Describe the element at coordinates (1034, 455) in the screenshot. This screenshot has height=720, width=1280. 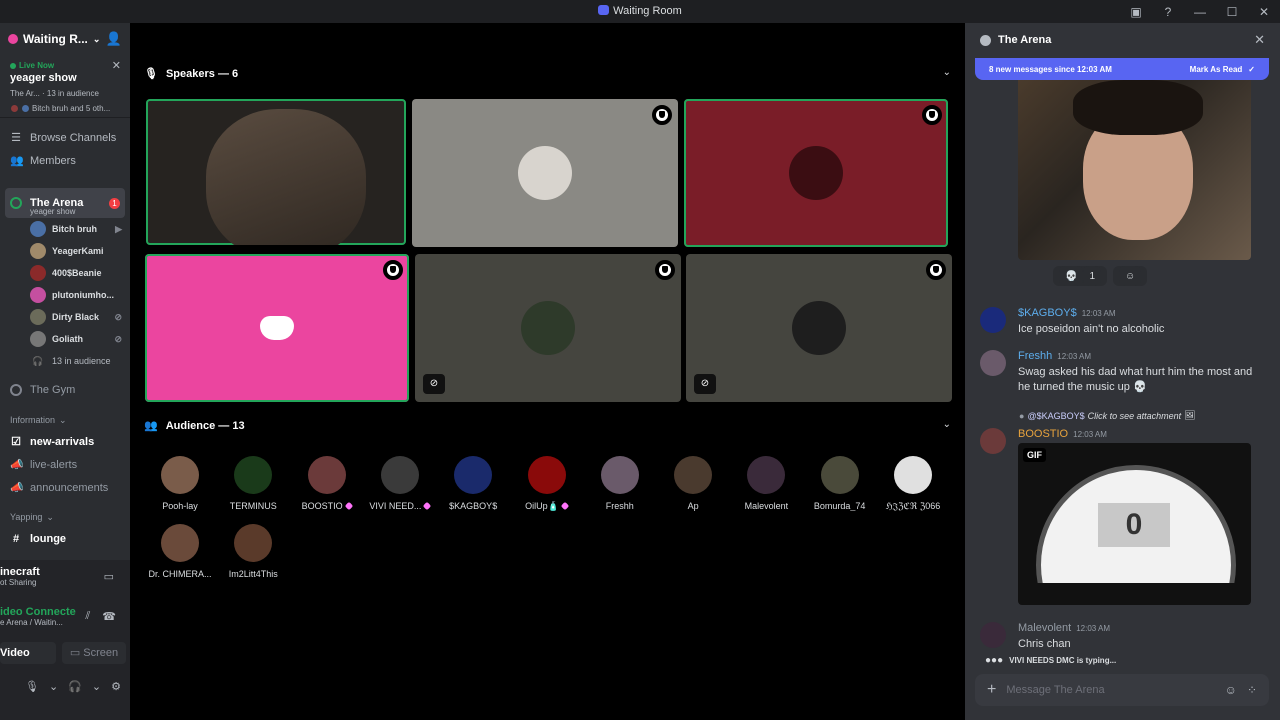
I see `gif-badge: GIF` at that location.